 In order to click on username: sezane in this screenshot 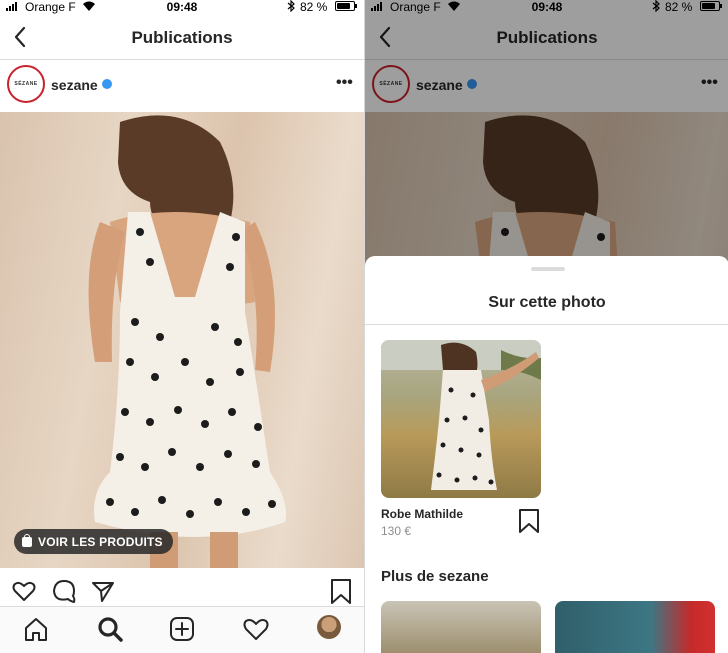, I will do `click(74, 85)`.